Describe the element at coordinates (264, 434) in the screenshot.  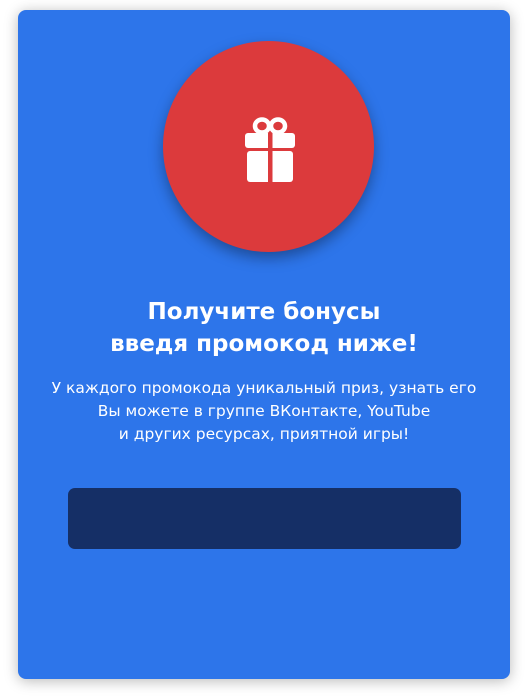
I see `description-line-3: и других ресурсах, приятной игры!` at that location.